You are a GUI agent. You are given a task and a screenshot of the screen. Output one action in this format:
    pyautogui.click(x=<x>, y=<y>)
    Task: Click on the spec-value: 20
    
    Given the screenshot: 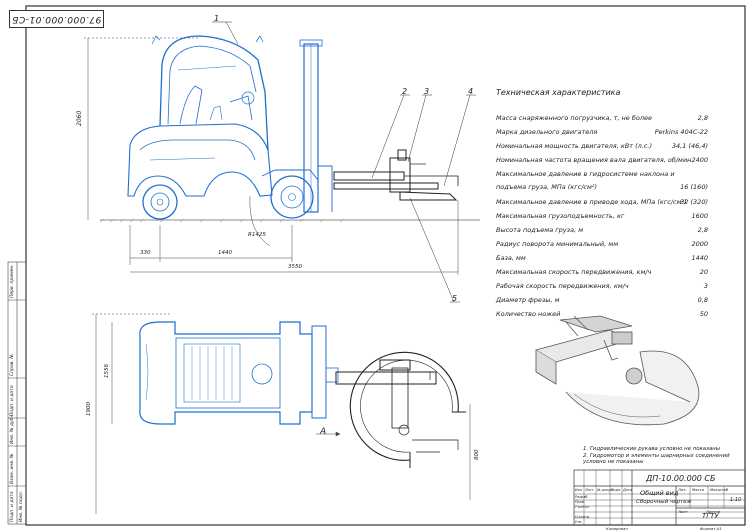 What is the action you would take?
    pyautogui.click(x=703, y=272)
    